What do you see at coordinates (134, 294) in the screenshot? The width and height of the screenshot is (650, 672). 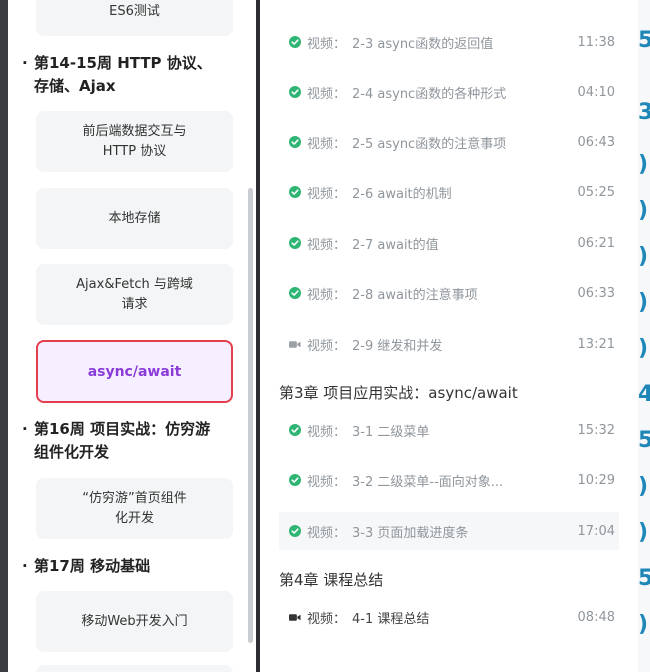 I see `sidebar-card-ajax: Ajax&Fetch 与跨域 请求` at bounding box center [134, 294].